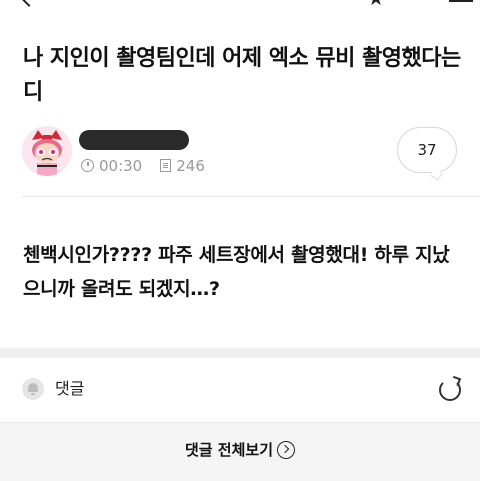  I want to click on post-time: 00:30, so click(121, 165).